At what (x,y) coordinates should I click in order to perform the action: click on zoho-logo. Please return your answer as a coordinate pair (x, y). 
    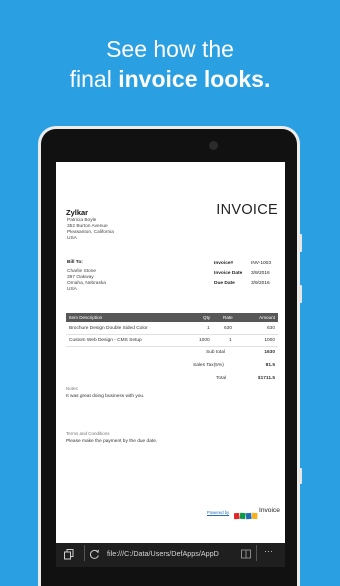
    Looking at the image, I should click on (245, 516).